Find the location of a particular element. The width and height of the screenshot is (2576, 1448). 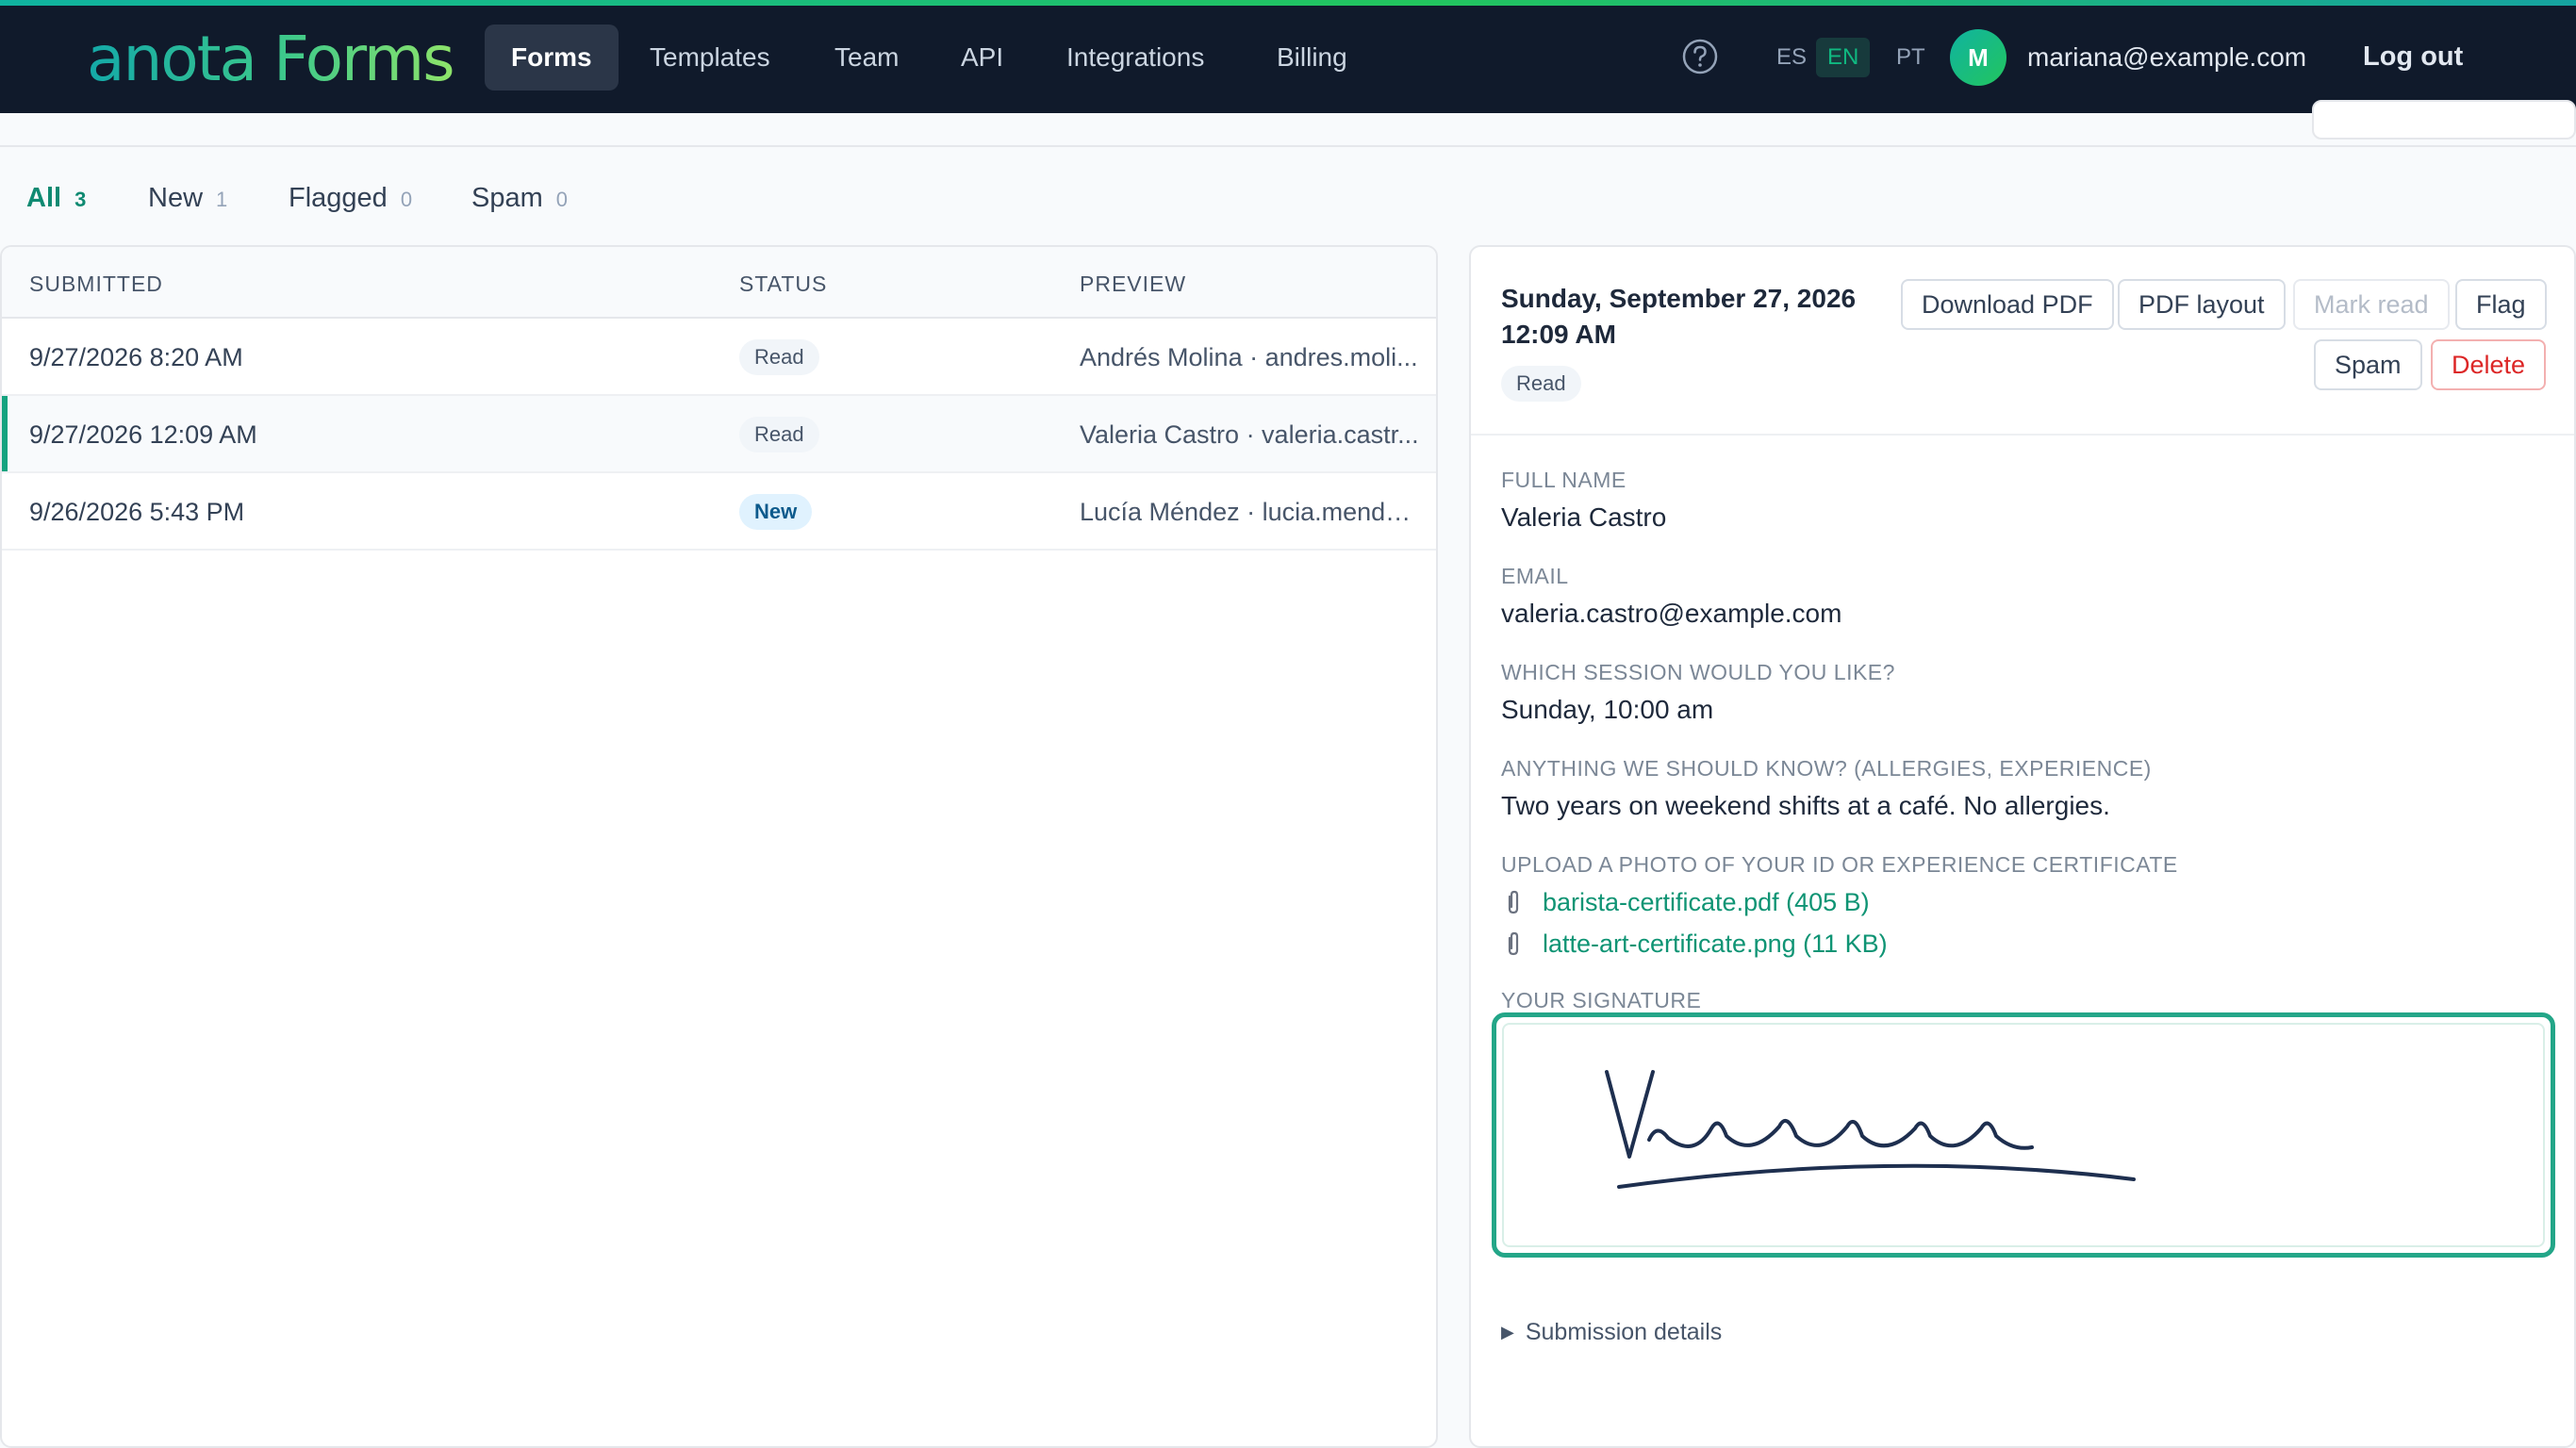

filter-tab-flagged: Flagged 0 is located at coordinates (350, 199).